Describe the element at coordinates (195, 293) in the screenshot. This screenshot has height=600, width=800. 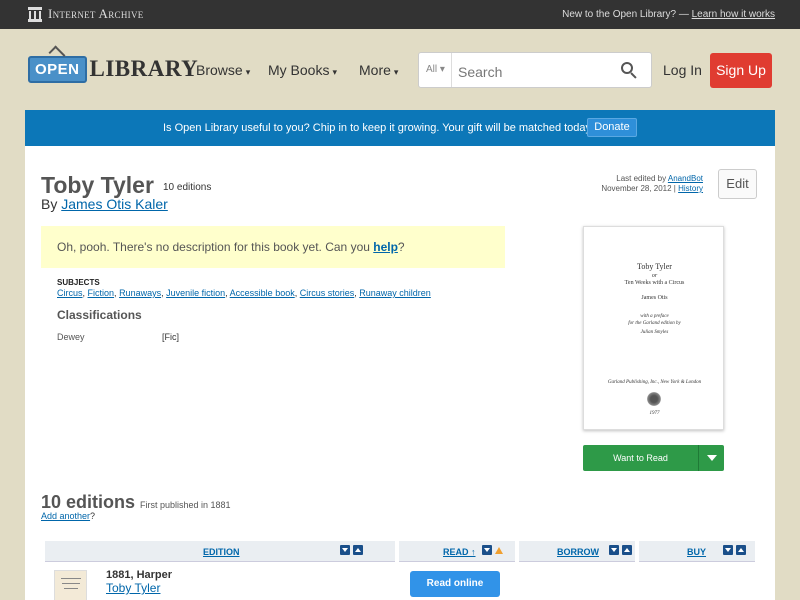
I see `subject-link: Juvenile fiction` at that location.